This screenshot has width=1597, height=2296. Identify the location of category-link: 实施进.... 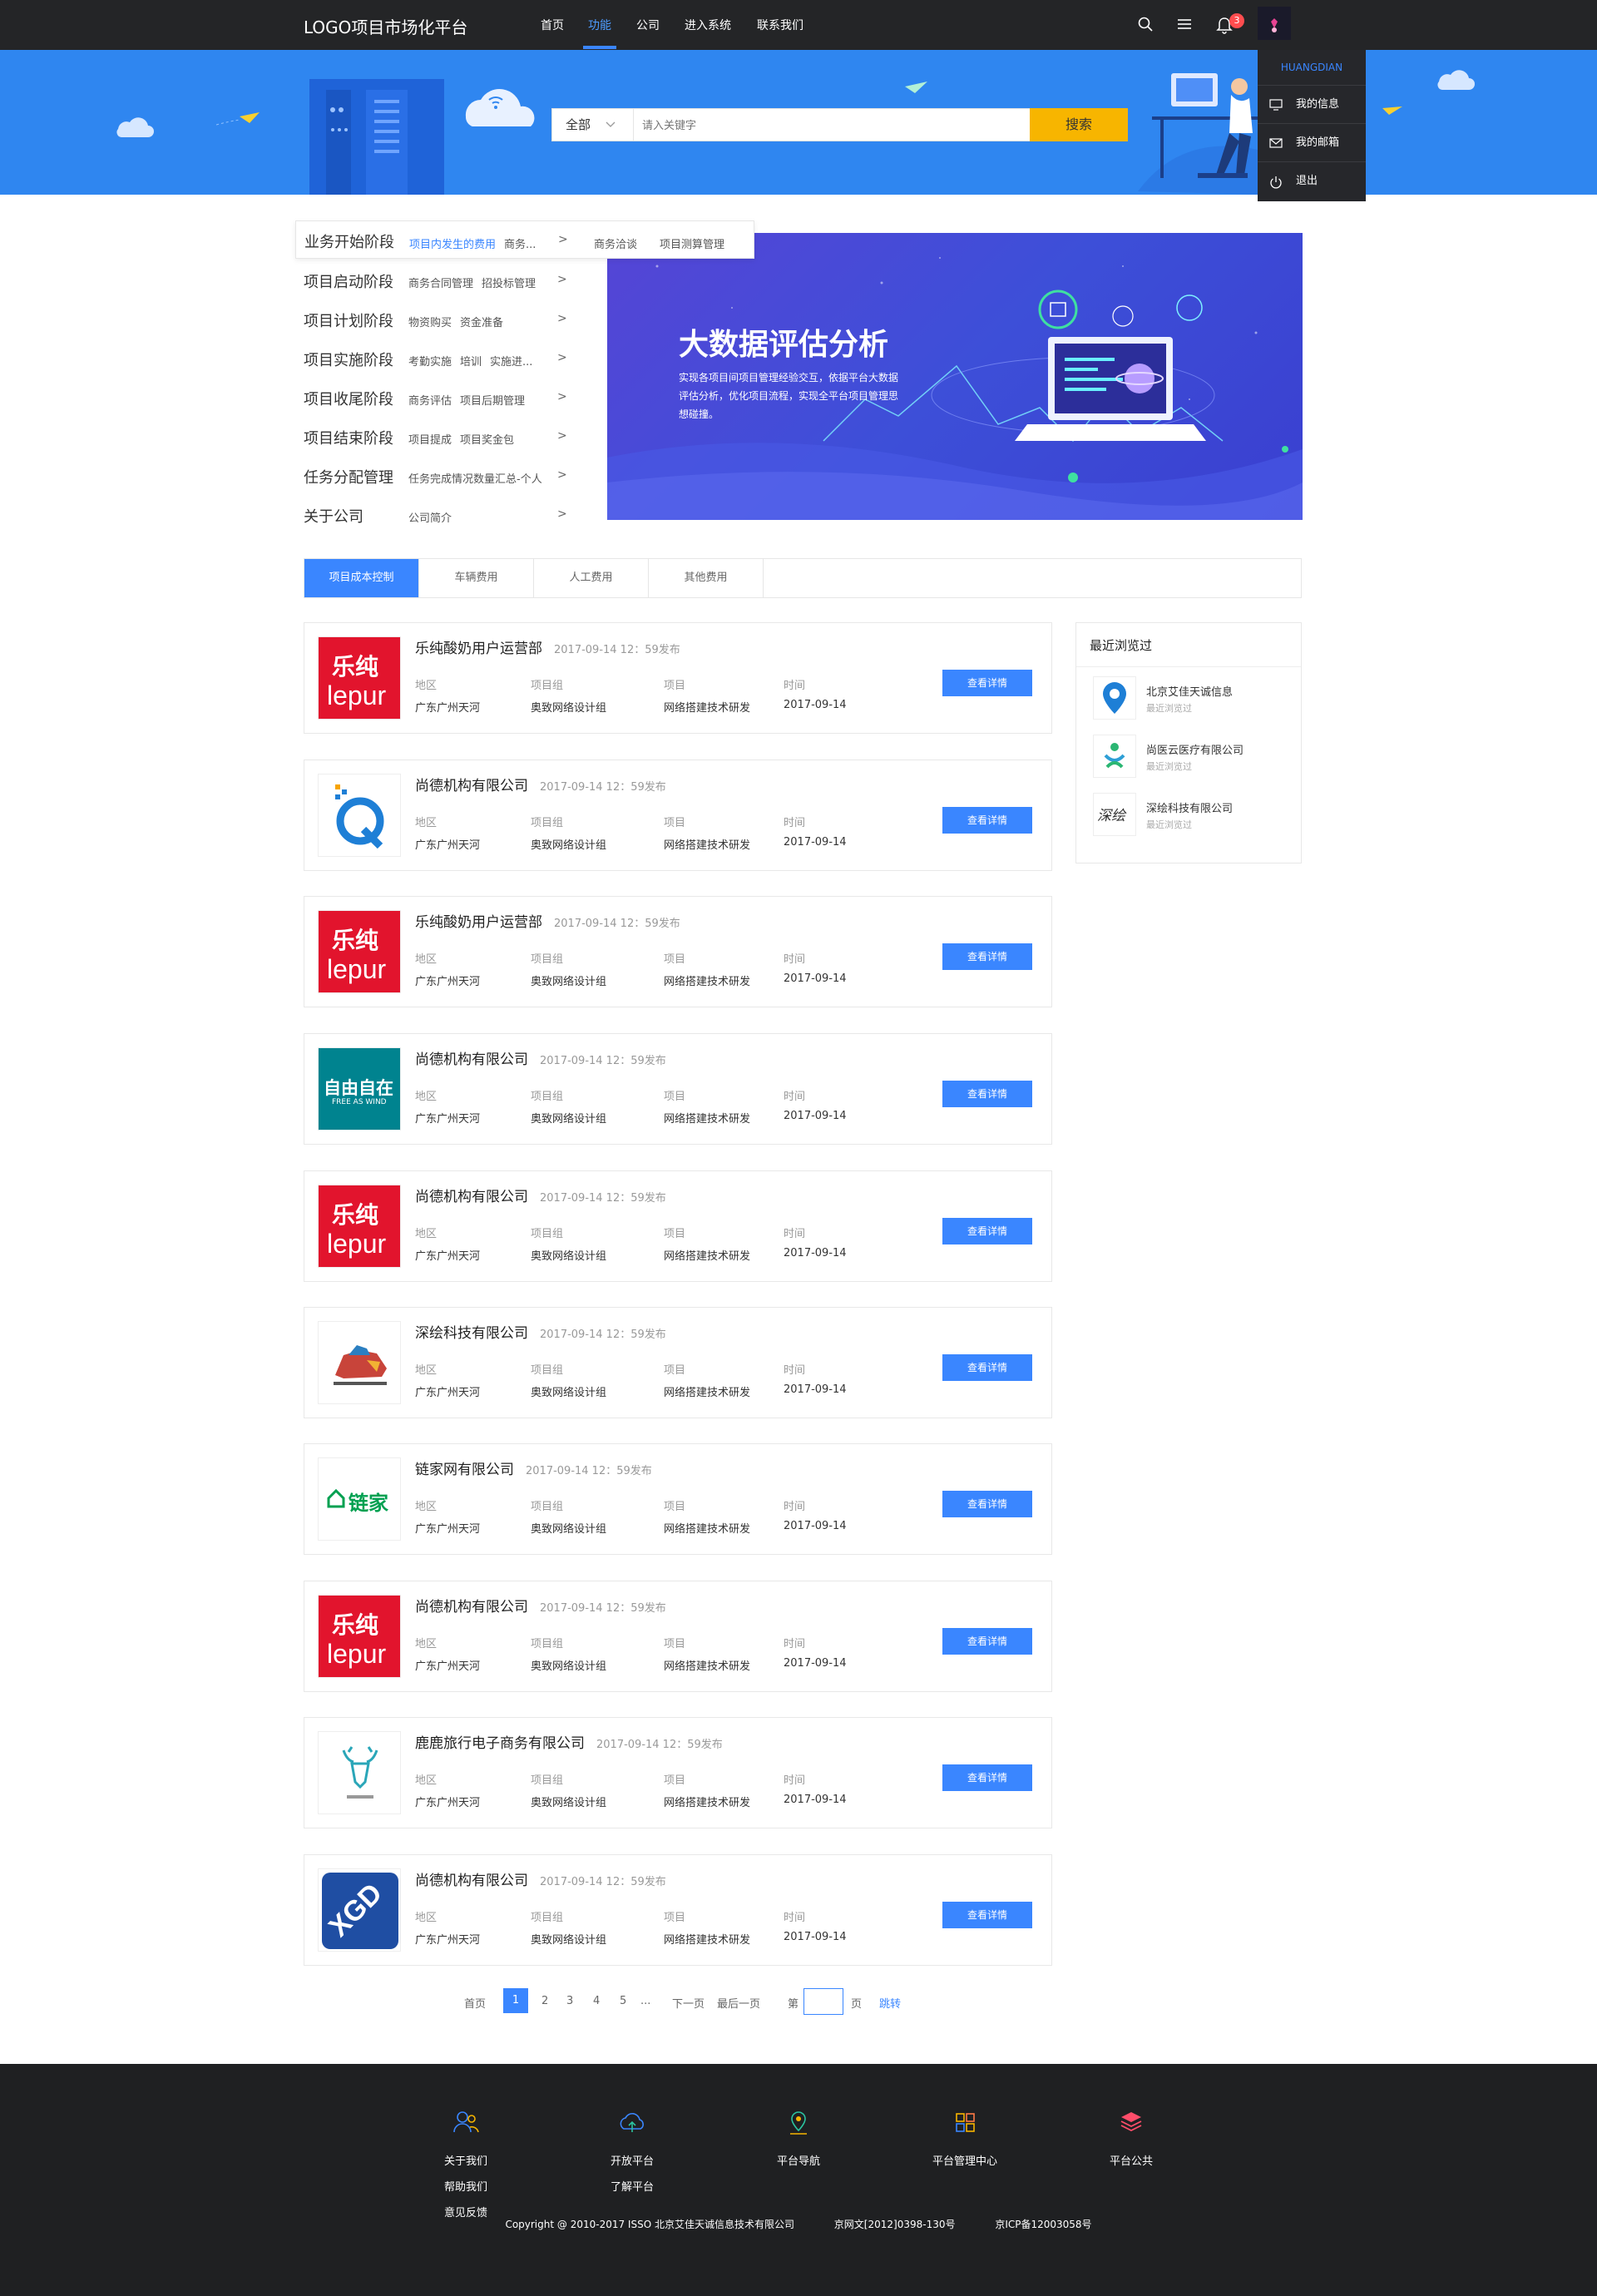
(511, 362).